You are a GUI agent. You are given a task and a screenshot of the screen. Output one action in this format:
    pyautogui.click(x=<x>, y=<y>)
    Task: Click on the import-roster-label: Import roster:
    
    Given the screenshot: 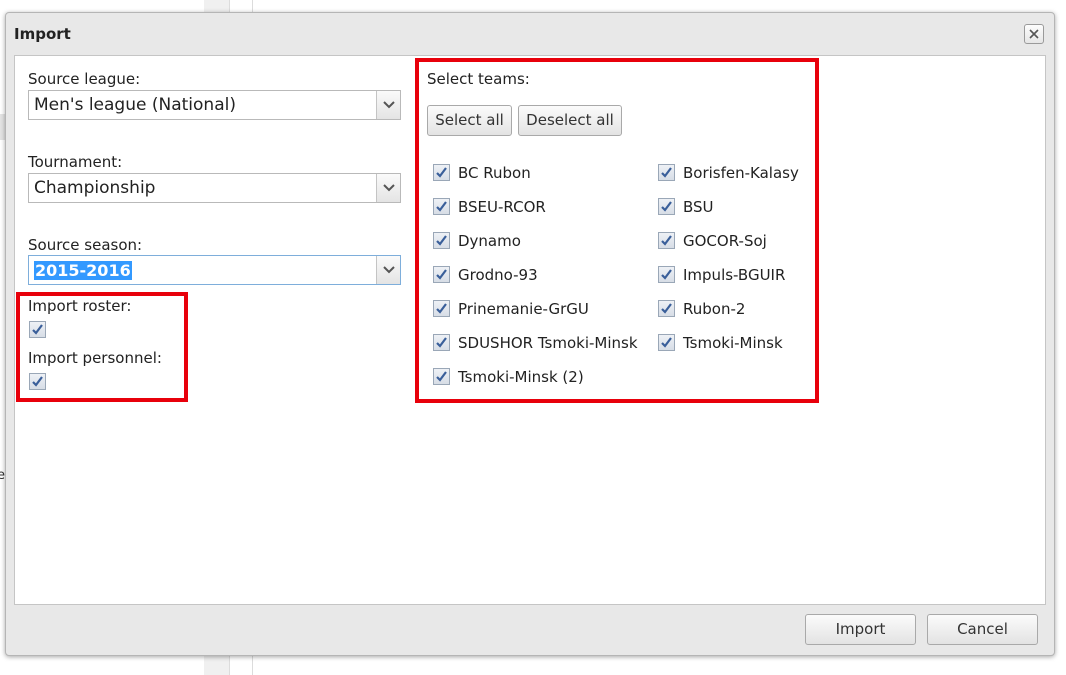 What is the action you would take?
    pyautogui.click(x=80, y=306)
    